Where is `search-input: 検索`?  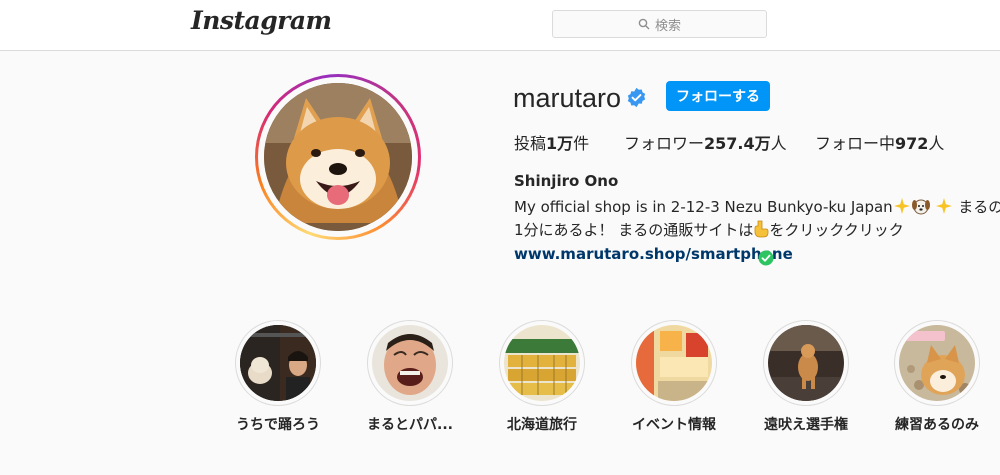 search-input: 検索 is located at coordinates (659, 24).